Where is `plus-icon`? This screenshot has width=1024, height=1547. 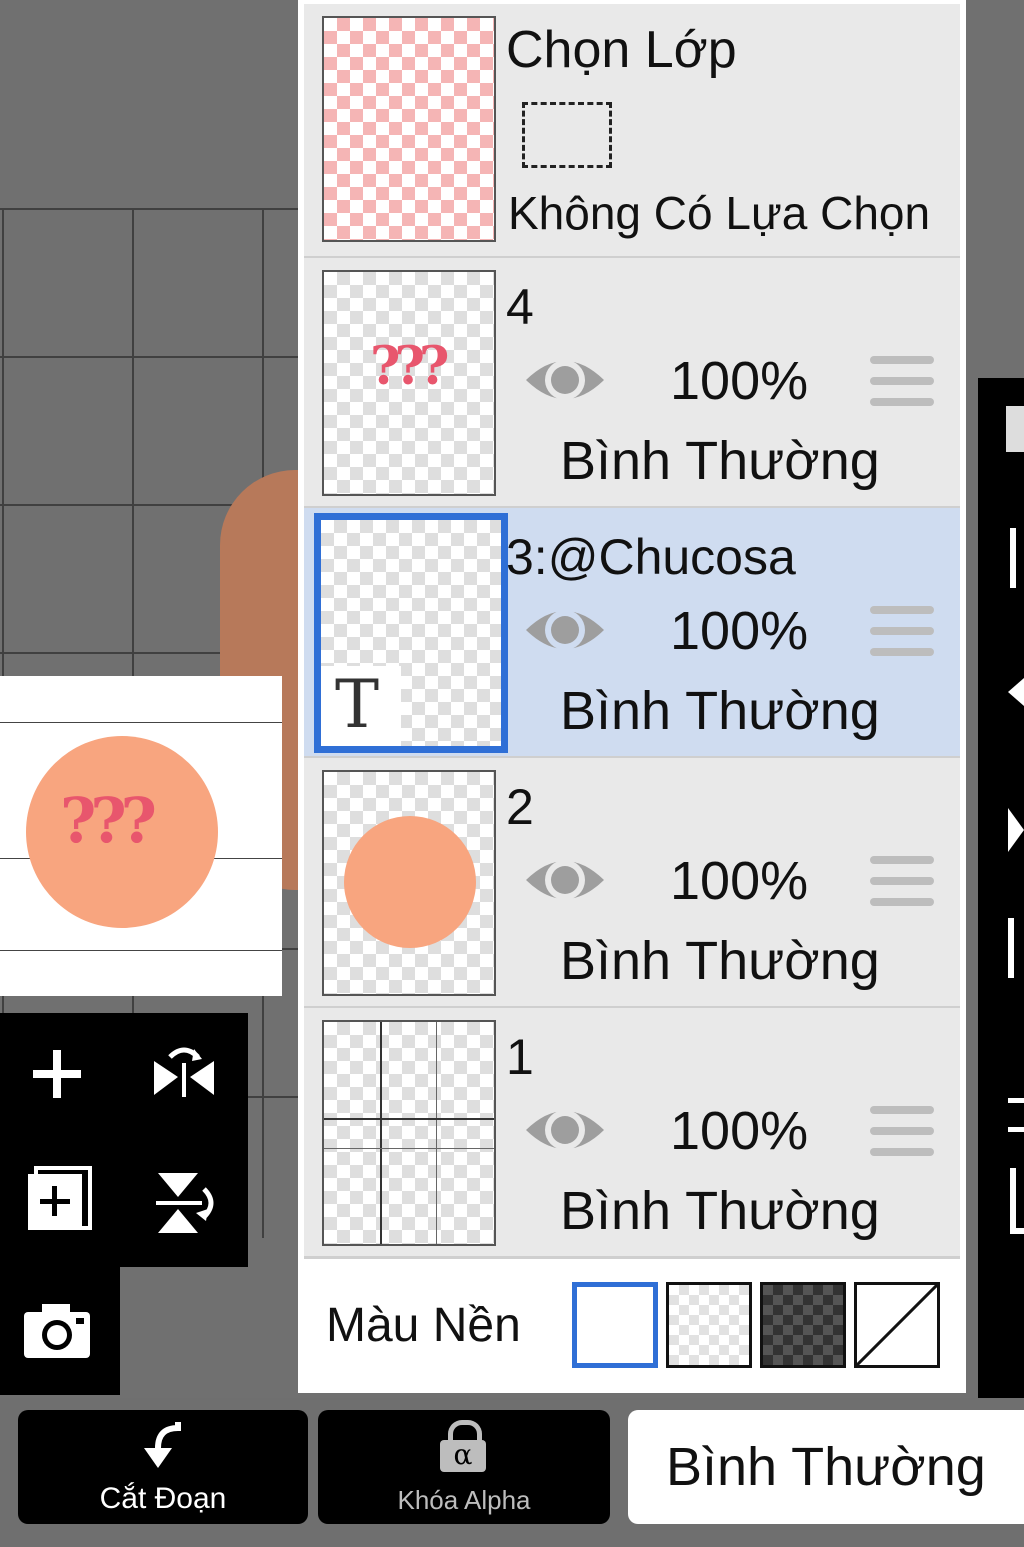
plus-icon is located at coordinates (57, 1074).